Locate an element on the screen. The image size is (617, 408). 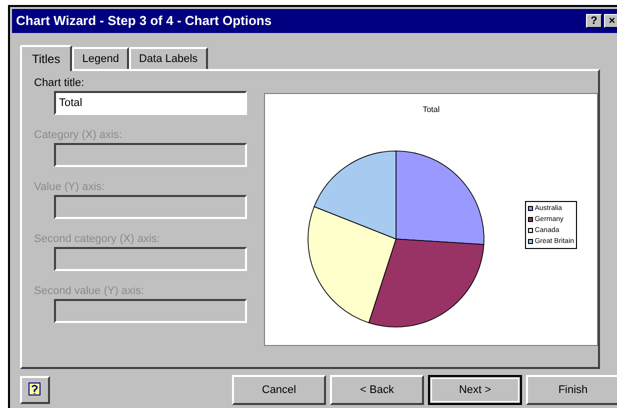
tab: Legend is located at coordinates (100, 58).